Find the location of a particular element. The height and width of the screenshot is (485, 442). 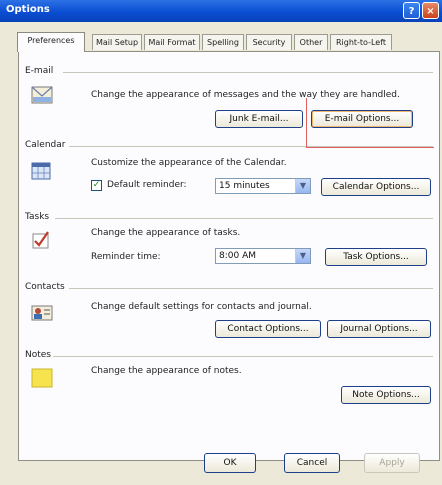

calendar-group-title: Calendar is located at coordinates (45, 145).